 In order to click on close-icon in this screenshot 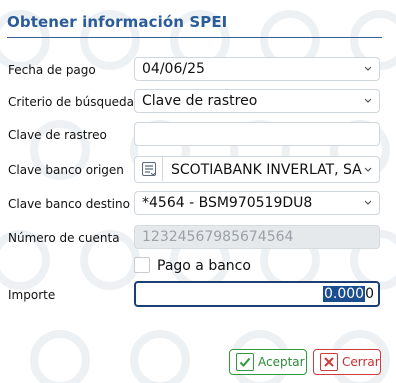, I will do `click(329, 362)`.